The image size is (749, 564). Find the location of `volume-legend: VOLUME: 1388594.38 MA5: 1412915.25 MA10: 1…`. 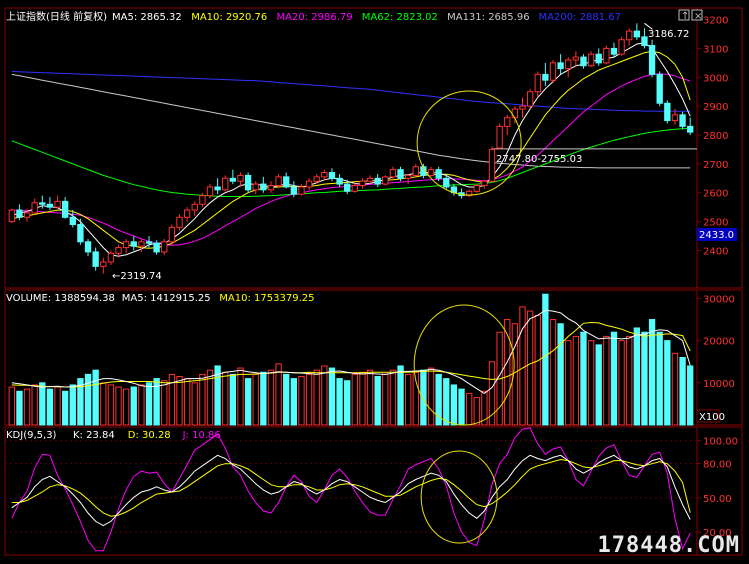

volume-legend: VOLUME: 1388594.38 MA5: 1412915.25 MA10: 1… is located at coordinates (160, 298).